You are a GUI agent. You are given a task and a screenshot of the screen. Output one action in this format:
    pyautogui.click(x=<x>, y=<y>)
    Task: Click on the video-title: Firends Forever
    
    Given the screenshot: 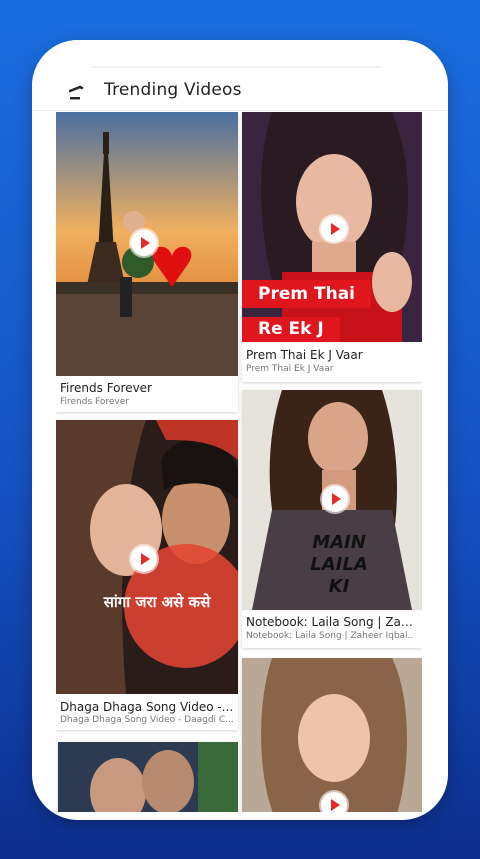 What is the action you would take?
    pyautogui.click(x=147, y=388)
    